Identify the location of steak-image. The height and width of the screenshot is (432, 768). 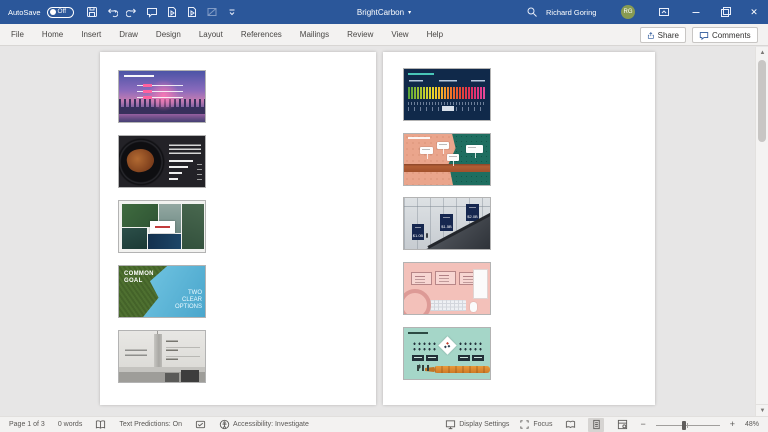
(140, 160).